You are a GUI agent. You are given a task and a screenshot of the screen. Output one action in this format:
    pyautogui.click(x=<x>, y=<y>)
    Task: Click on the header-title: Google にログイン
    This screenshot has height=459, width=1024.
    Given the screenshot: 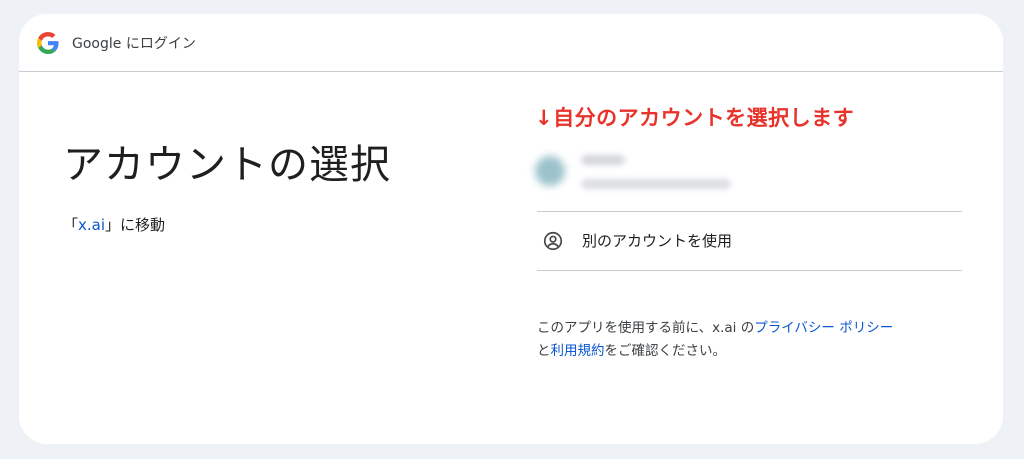 What is the action you would take?
    pyautogui.click(x=134, y=43)
    